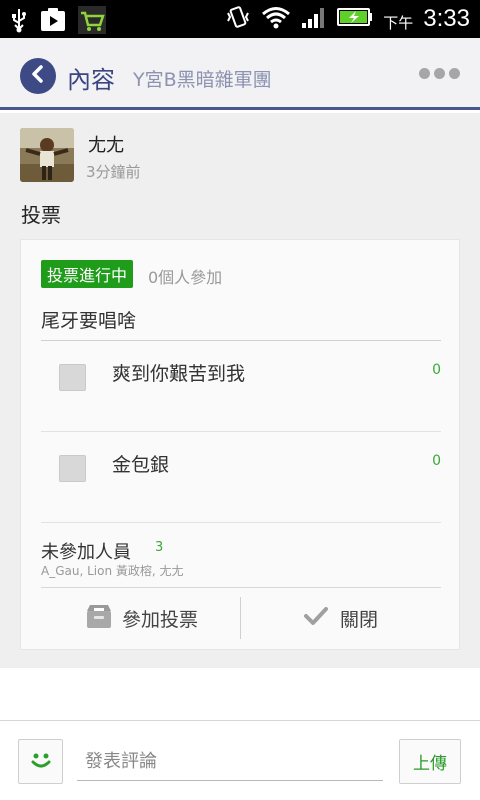  What do you see at coordinates (315, 618) in the screenshot?
I see `checkmark-icon` at bounding box center [315, 618].